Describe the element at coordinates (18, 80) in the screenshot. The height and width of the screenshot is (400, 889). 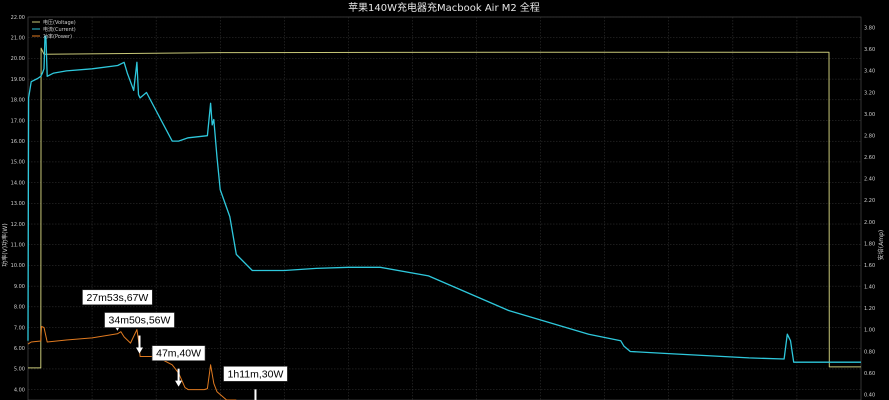
I see `left-tick-label: 19.00` at that location.